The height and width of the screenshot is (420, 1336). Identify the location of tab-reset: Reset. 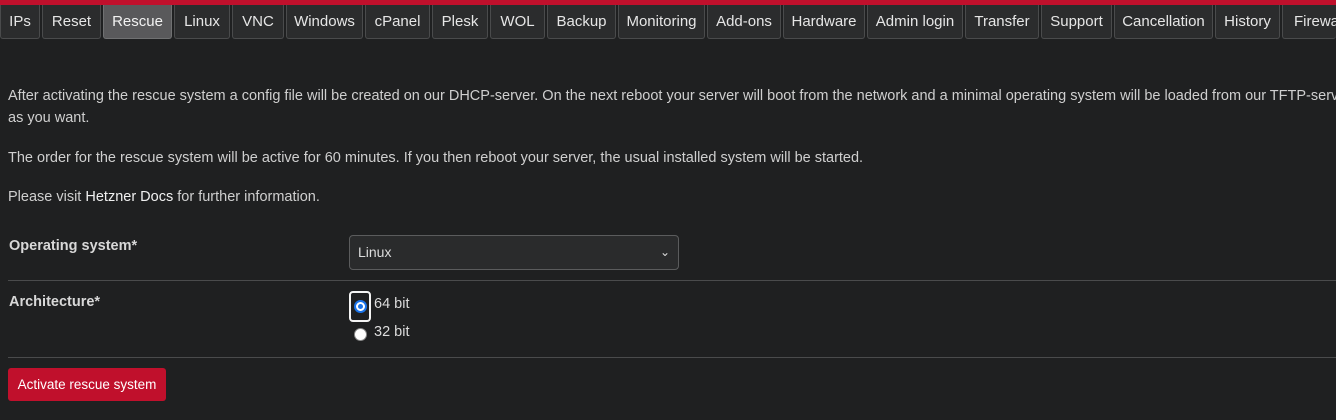
(71, 22).